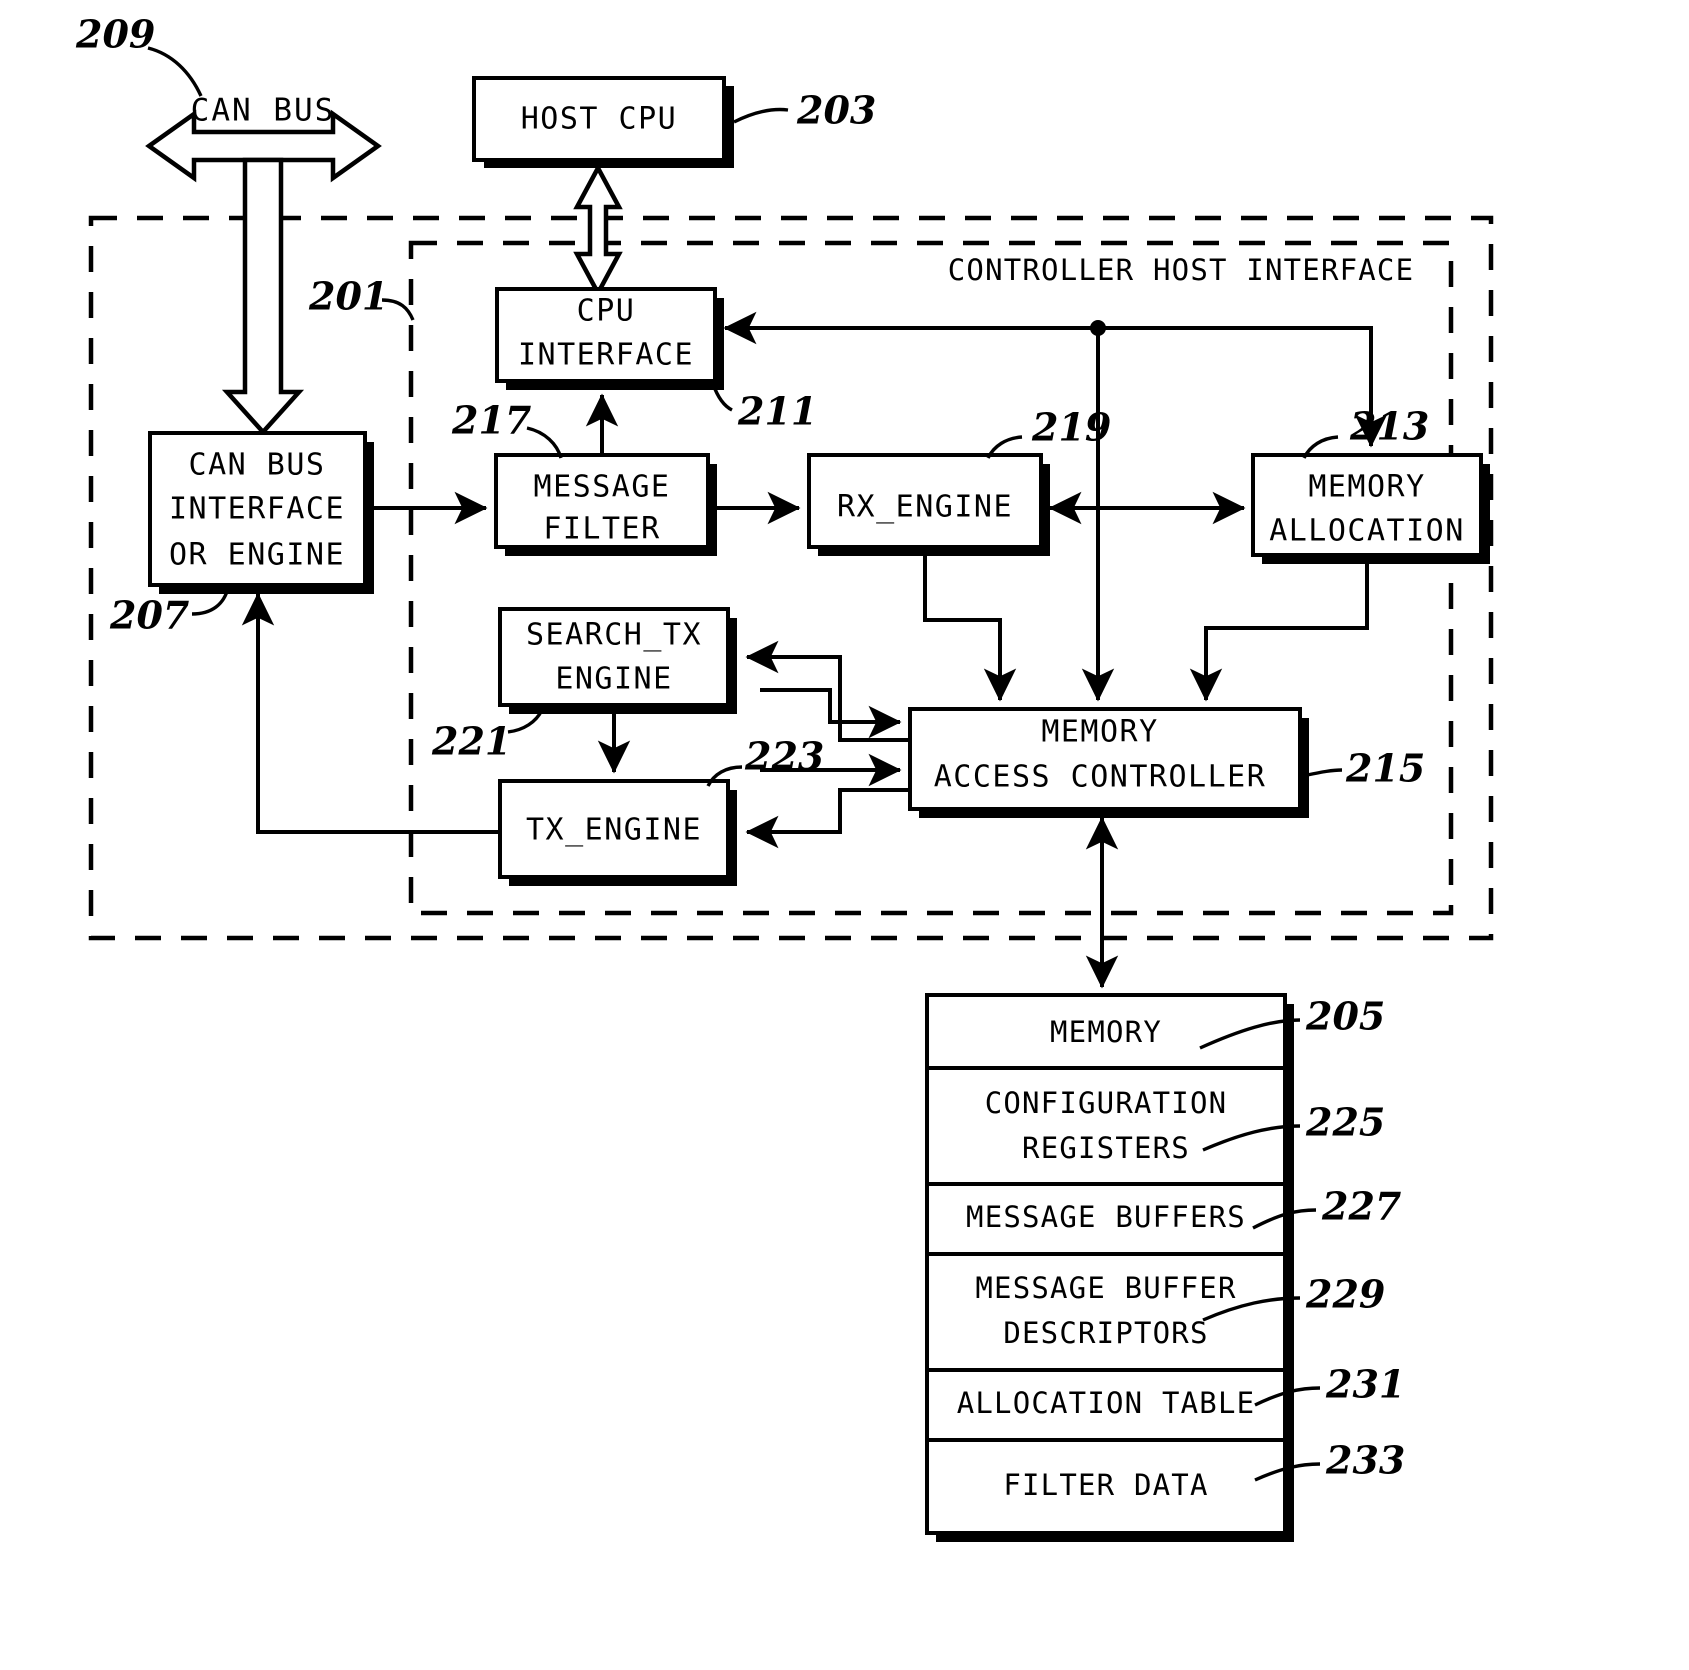 Image resolution: width=1689 pixels, height=1670 pixels. Describe the element at coordinates (1105, 1485) in the screenshot. I see `memory-row-label-5: FILTER DATA` at that location.